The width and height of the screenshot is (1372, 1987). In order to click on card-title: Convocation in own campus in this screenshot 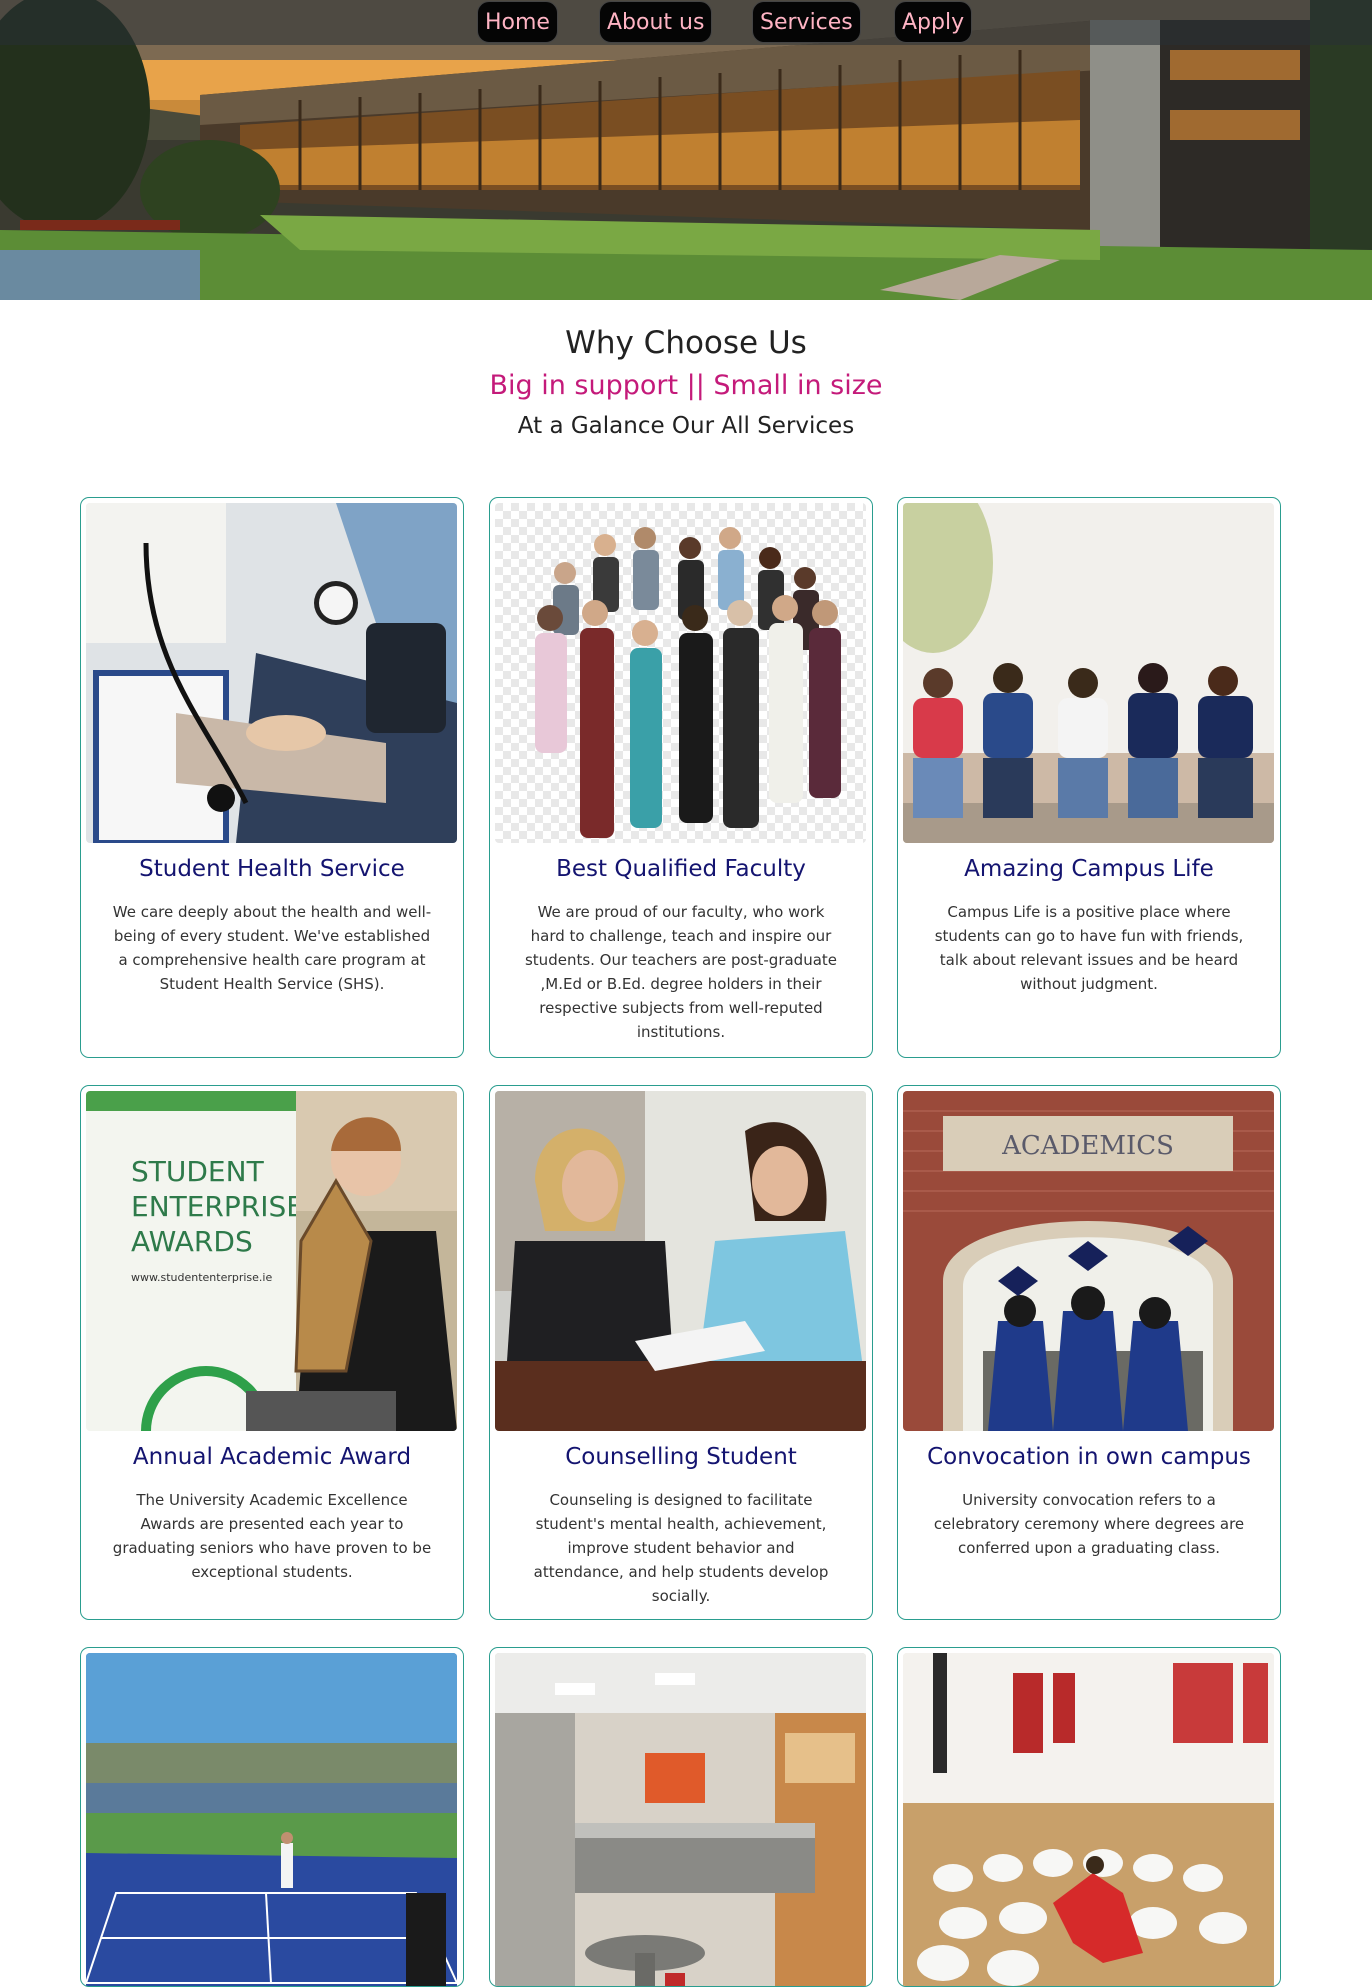, I will do `click(1089, 1457)`.